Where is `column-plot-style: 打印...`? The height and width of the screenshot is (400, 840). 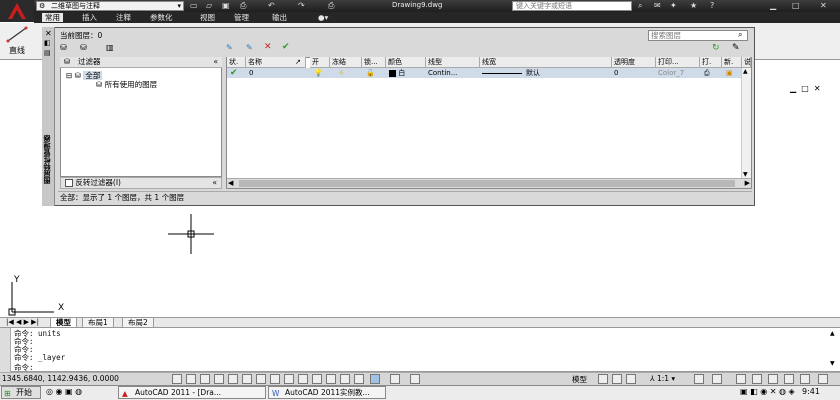
column-plot-style: 打印... is located at coordinates (678, 62).